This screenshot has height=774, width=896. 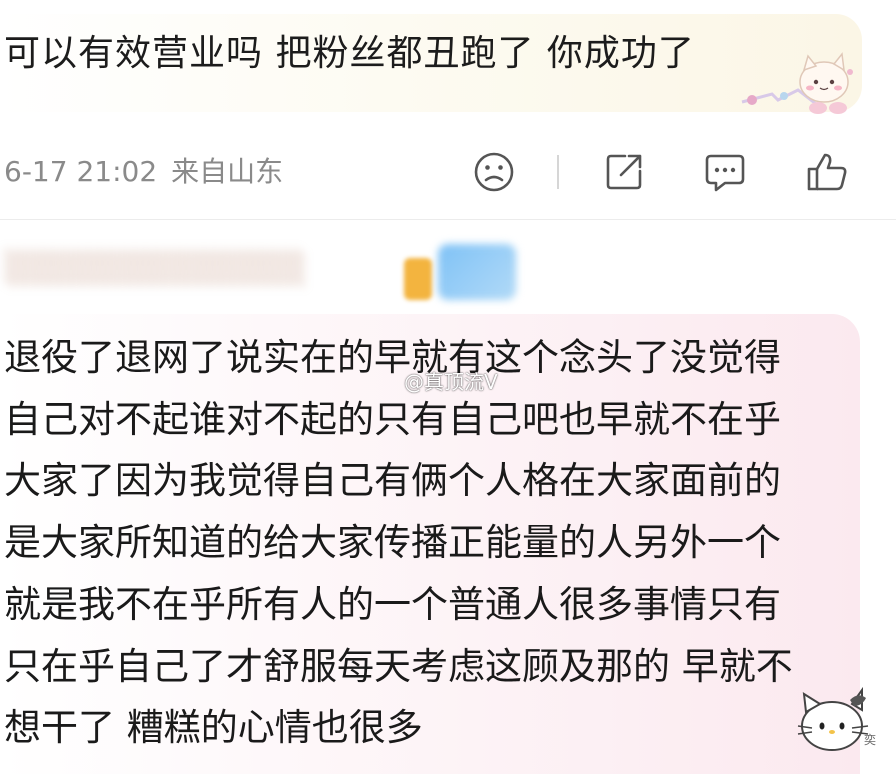 I want to click on hello-kitty-sticker-icon: 奕, so click(x=836, y=718).